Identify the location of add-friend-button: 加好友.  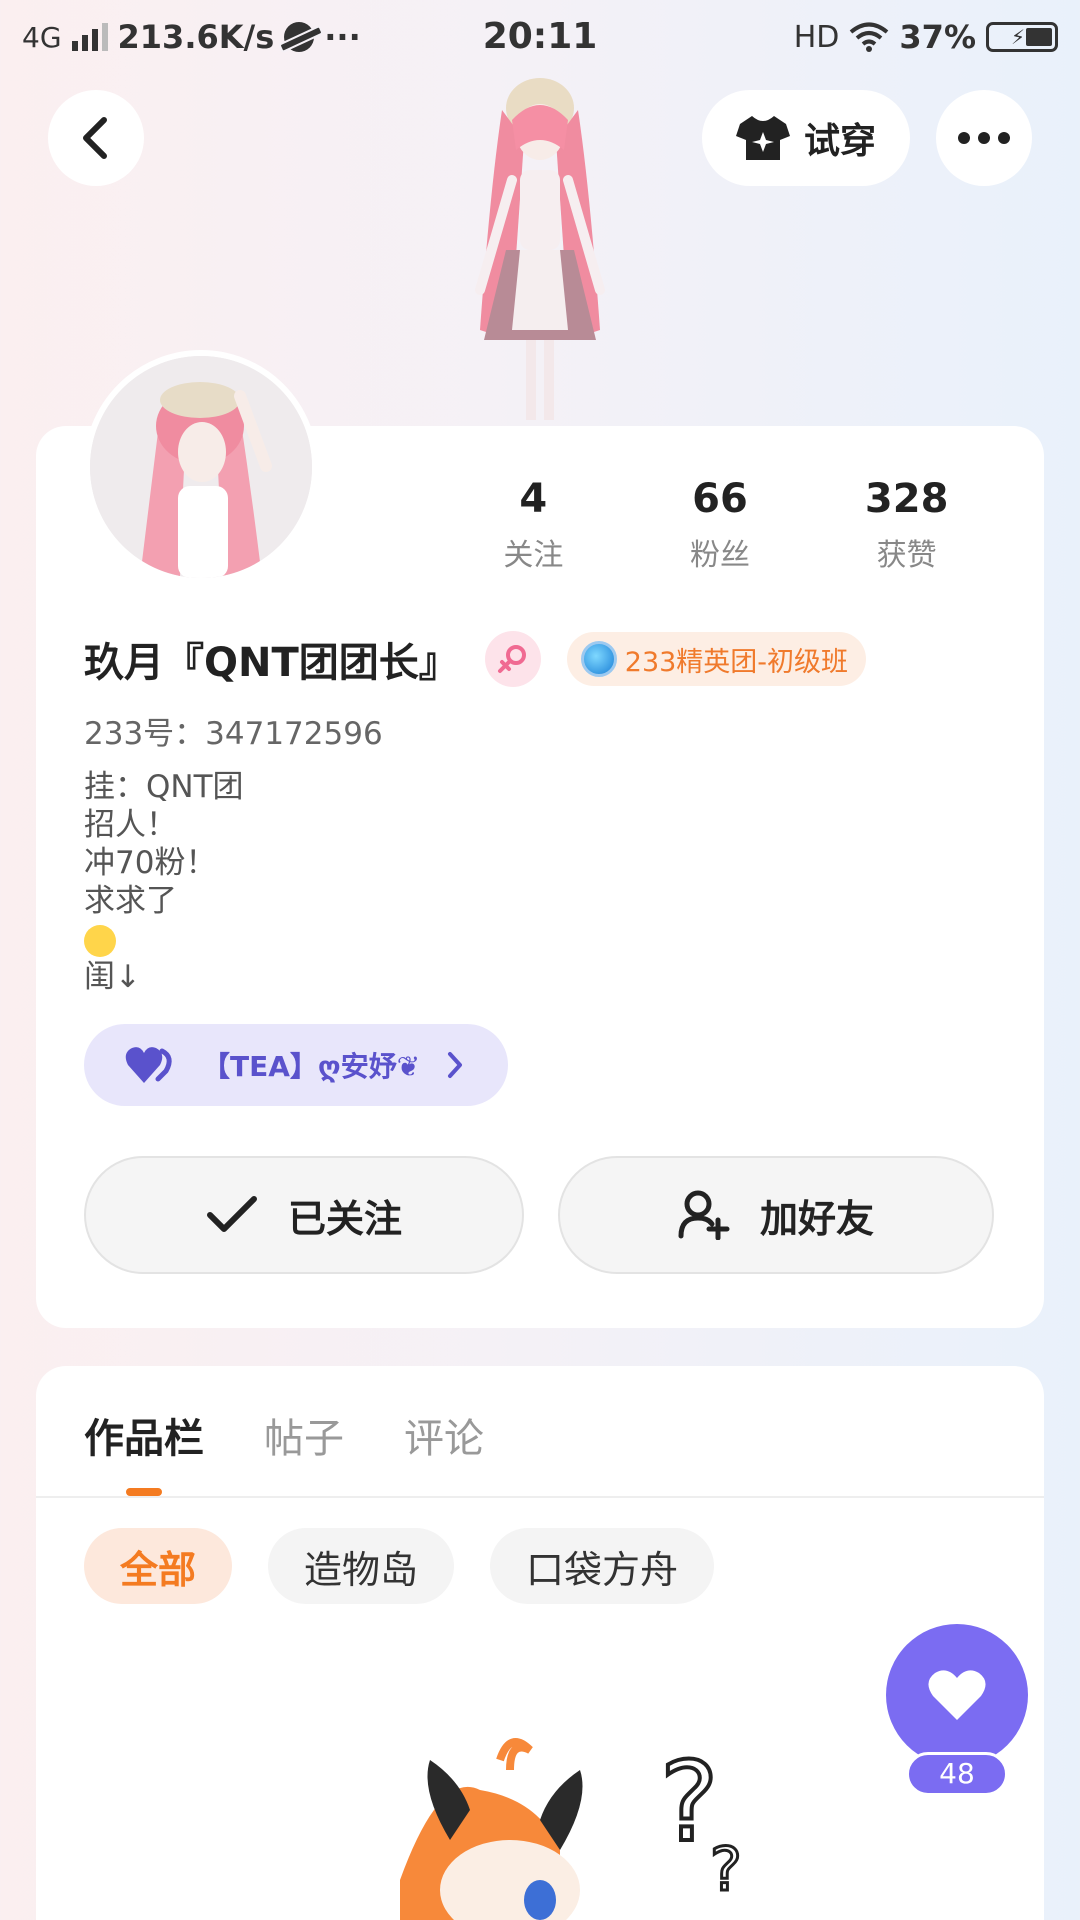
(776, 1215).